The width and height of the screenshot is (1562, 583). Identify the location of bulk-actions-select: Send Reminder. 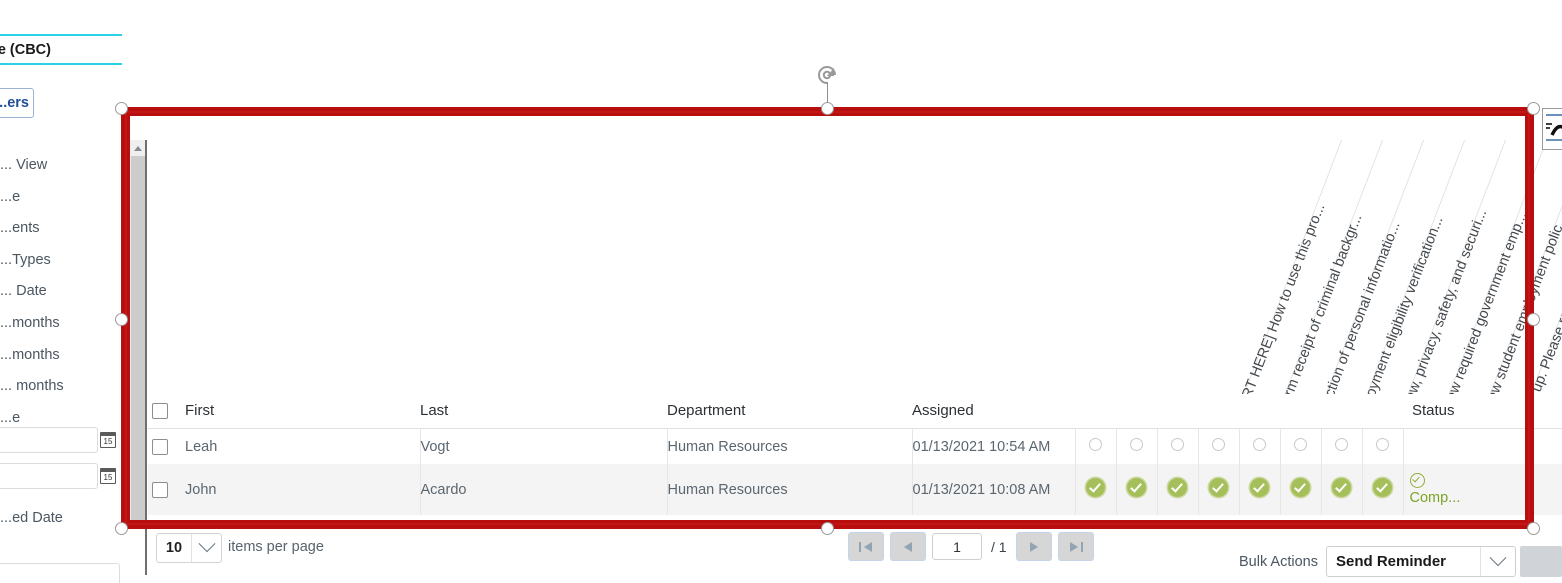
(1421, 561).